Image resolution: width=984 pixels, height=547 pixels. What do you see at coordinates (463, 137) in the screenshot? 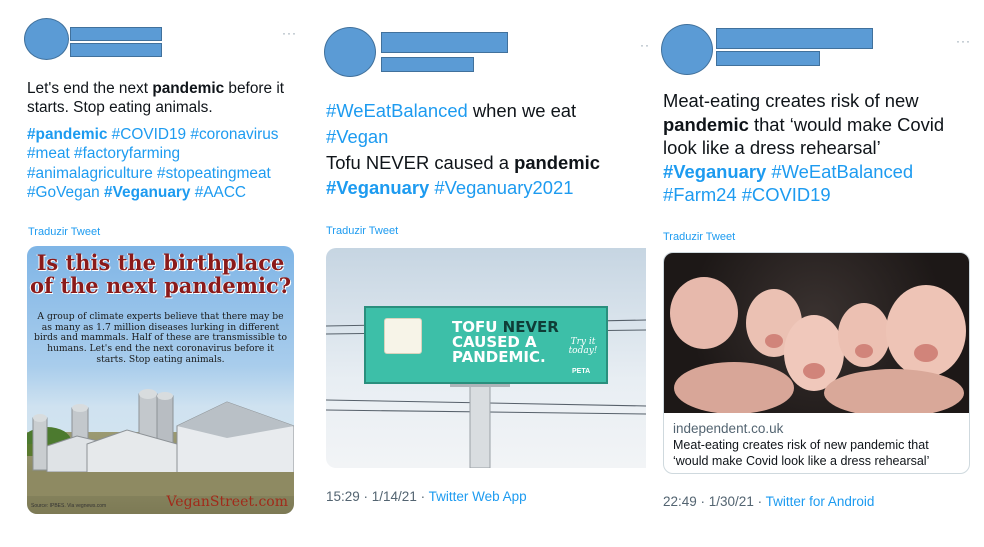
I see `tweet-text-line: #Vegan` at bounding box center [463, 137].